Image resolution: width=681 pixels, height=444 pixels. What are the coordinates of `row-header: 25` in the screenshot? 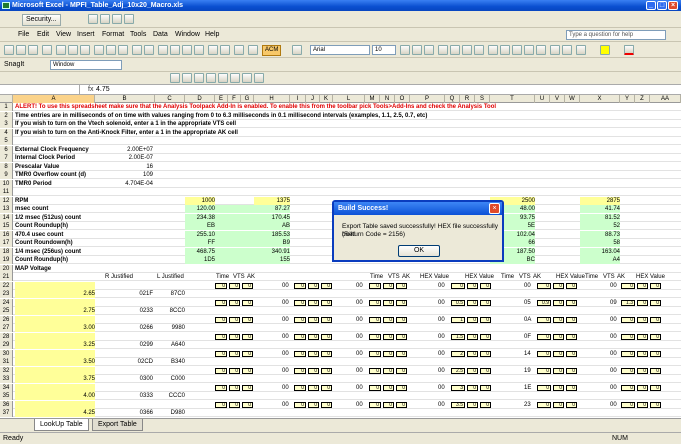 It's located at (6, 311).